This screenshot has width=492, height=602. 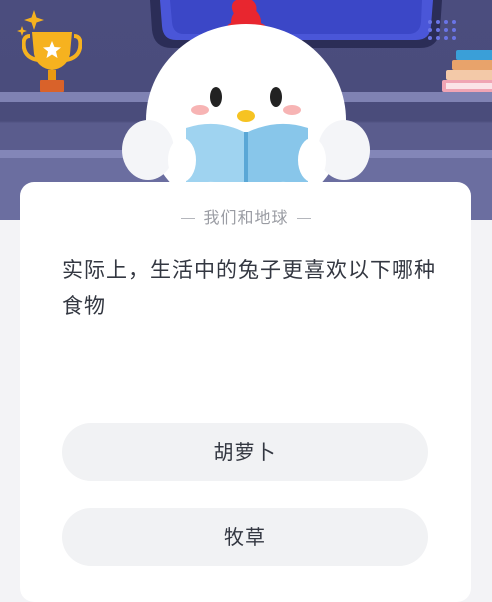 What do you see at coordinates (245, 537) in the screenshot?
I see `answer-option-2: 牧草` at bounding box center [245, 537].